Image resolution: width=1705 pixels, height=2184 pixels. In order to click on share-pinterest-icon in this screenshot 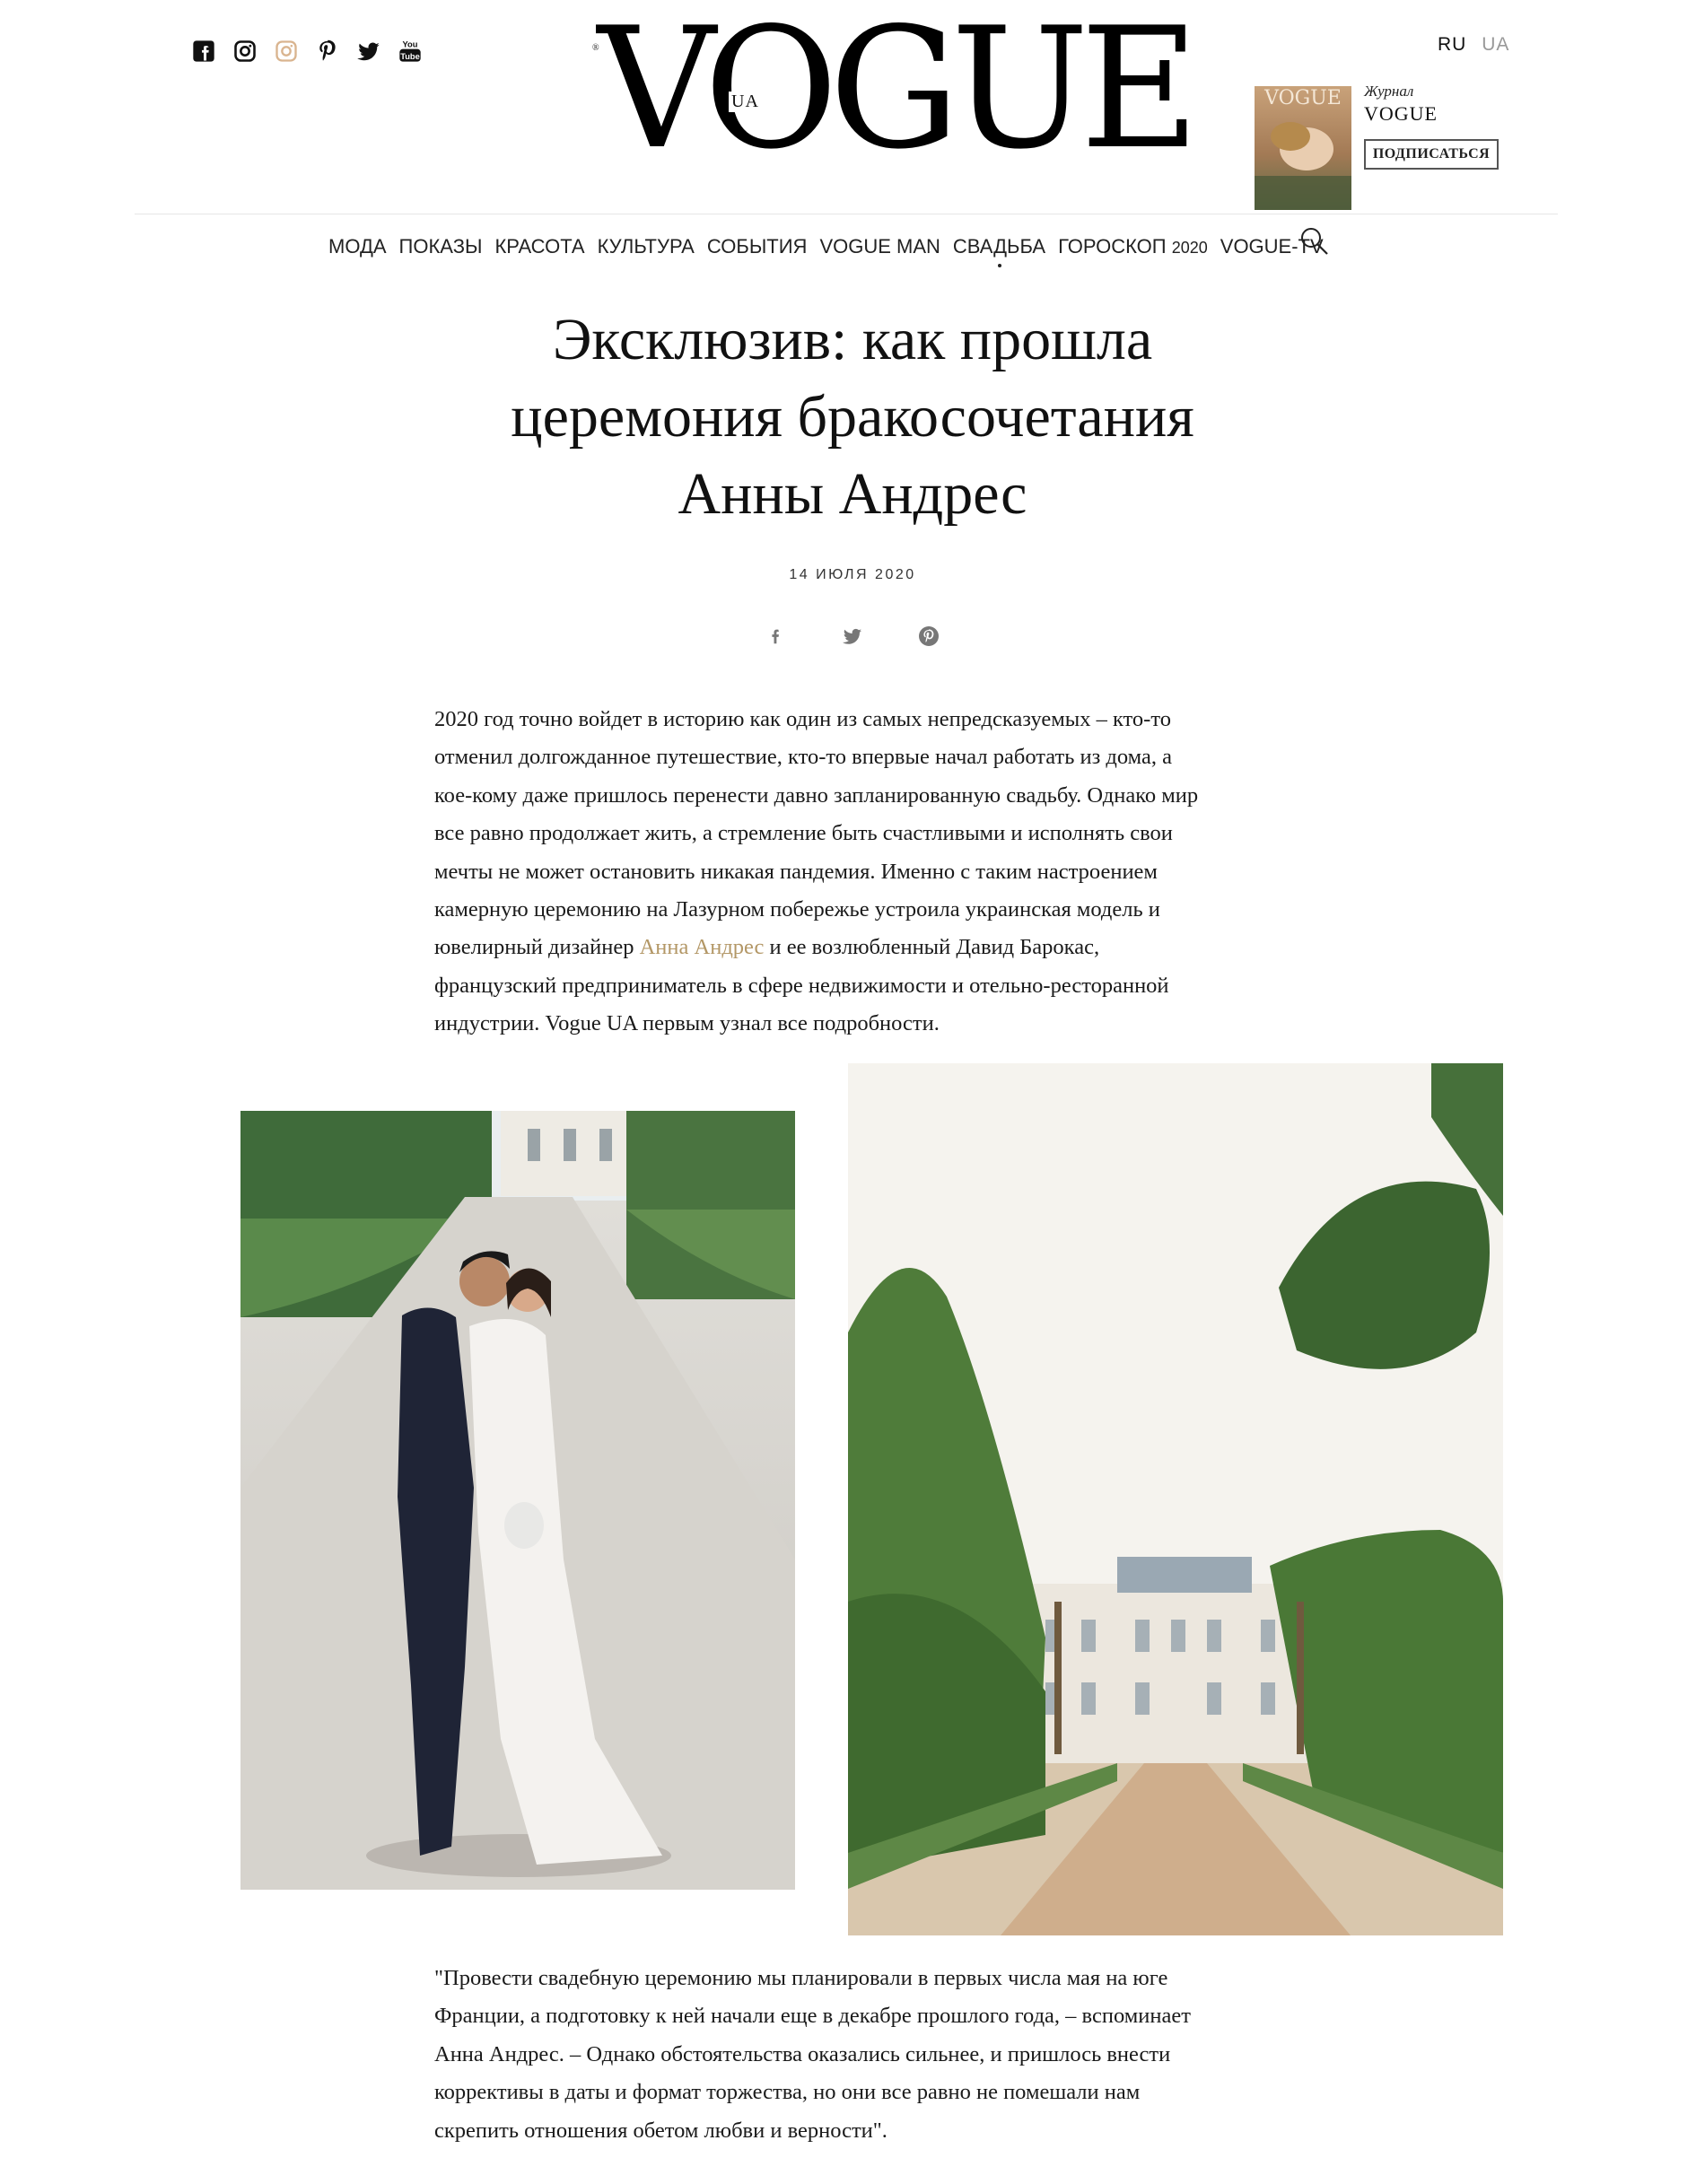, I will do `click(928, 636)`.